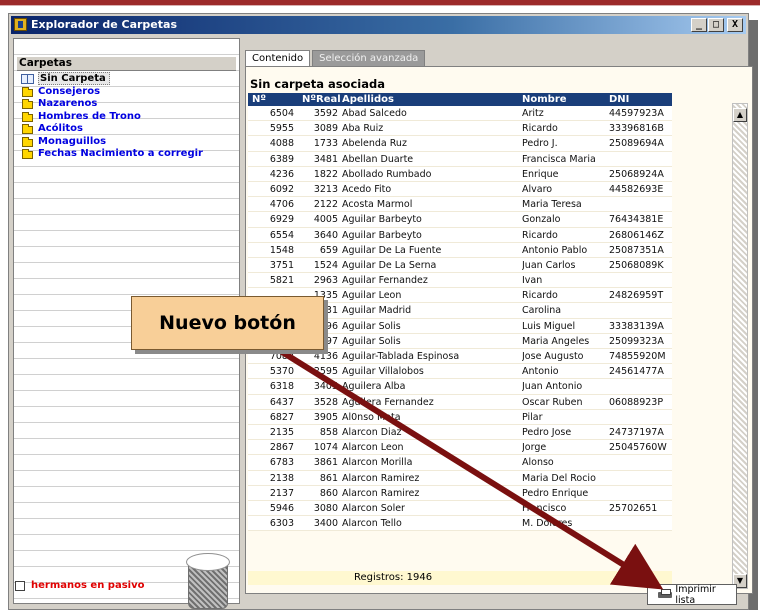  I want to click on callout-box: Nuevo botón, so click(227, 323).